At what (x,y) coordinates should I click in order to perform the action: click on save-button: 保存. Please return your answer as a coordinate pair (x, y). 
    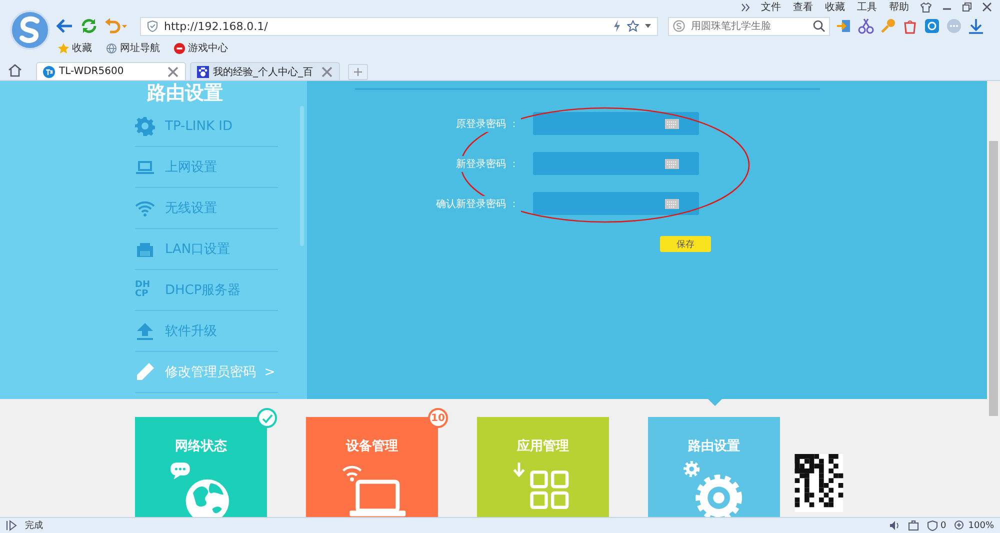
    Looking at the image, I should click on (685, 244).